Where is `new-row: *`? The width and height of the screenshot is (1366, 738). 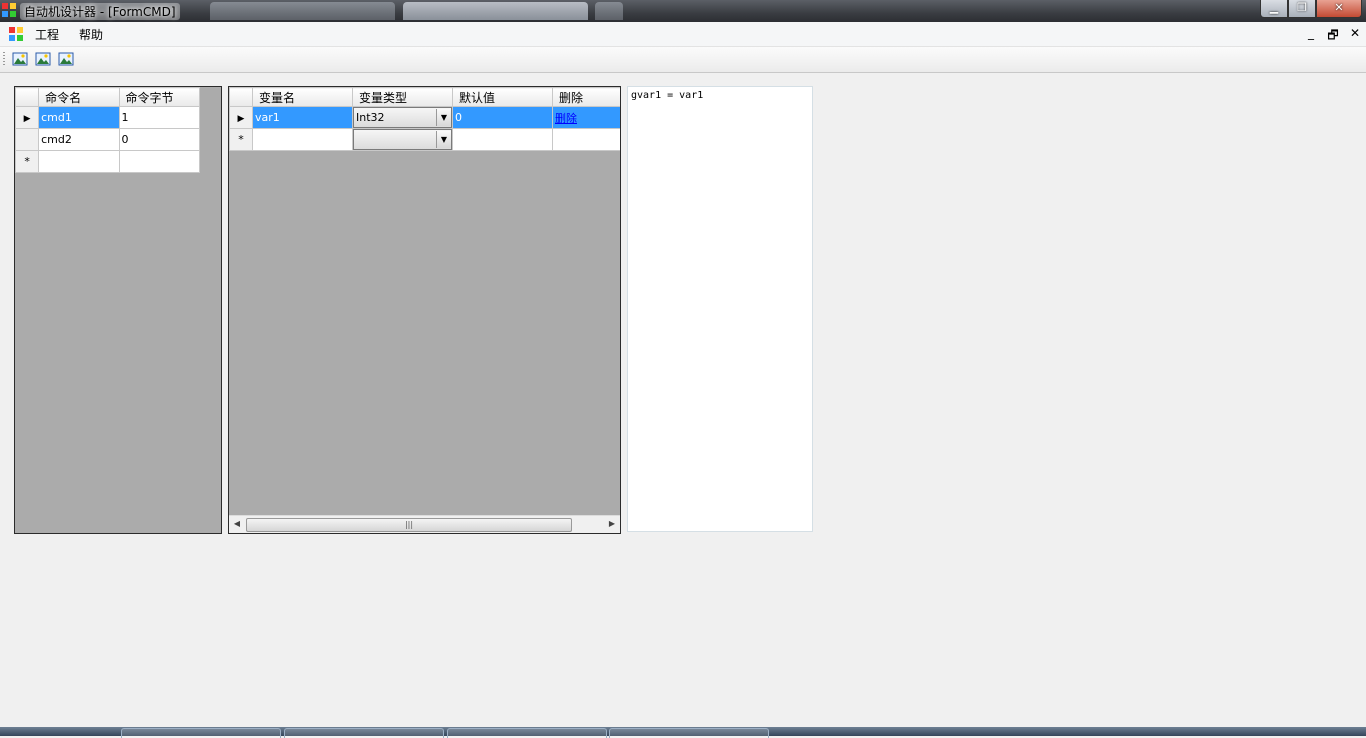 new-row: * is located at coordinates (108, 161).